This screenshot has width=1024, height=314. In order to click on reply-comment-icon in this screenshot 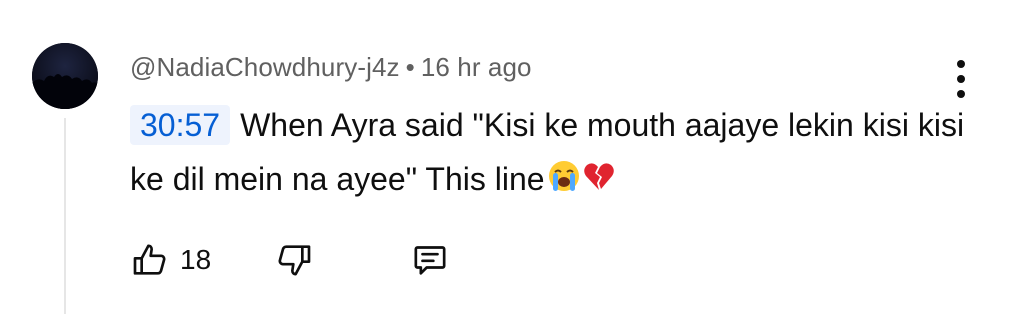, I will do `click(430, 260)`.